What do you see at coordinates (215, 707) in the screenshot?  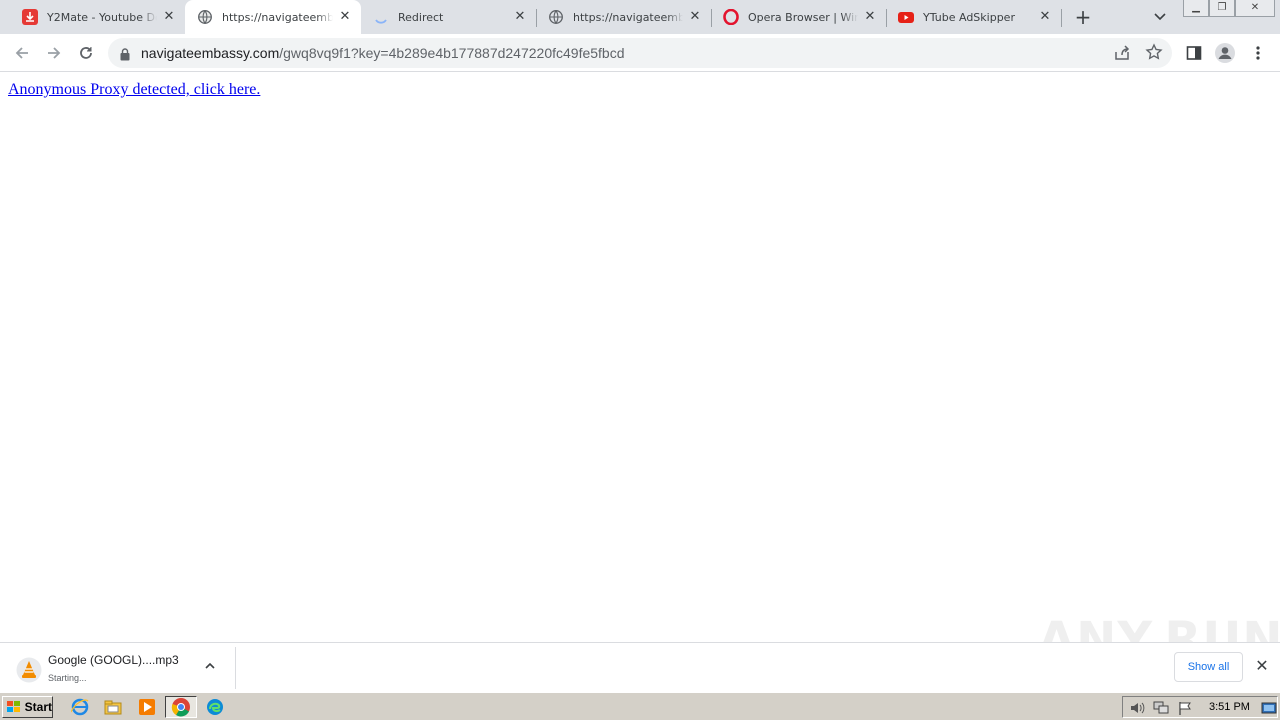 I see `edge-icon` at bounding box center [215, 707].